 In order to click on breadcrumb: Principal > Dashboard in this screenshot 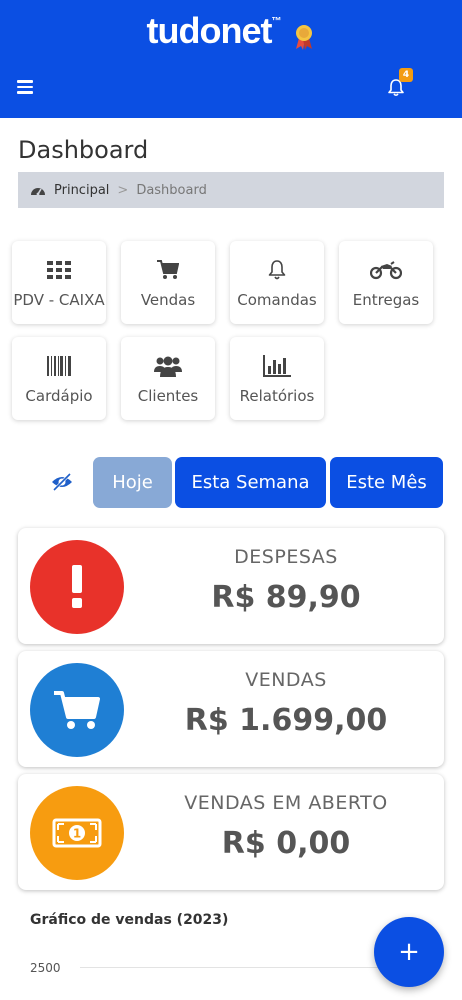, I will do `click(231, 190)`.